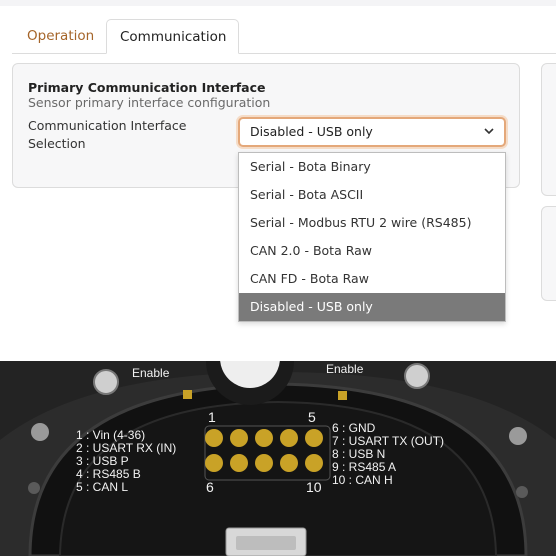  What do you see at coordinates (388, 441) in the screenshot?
I see `pin-desc-7: 7 : USART TX (OUT)` at bounding box center [388, 441].